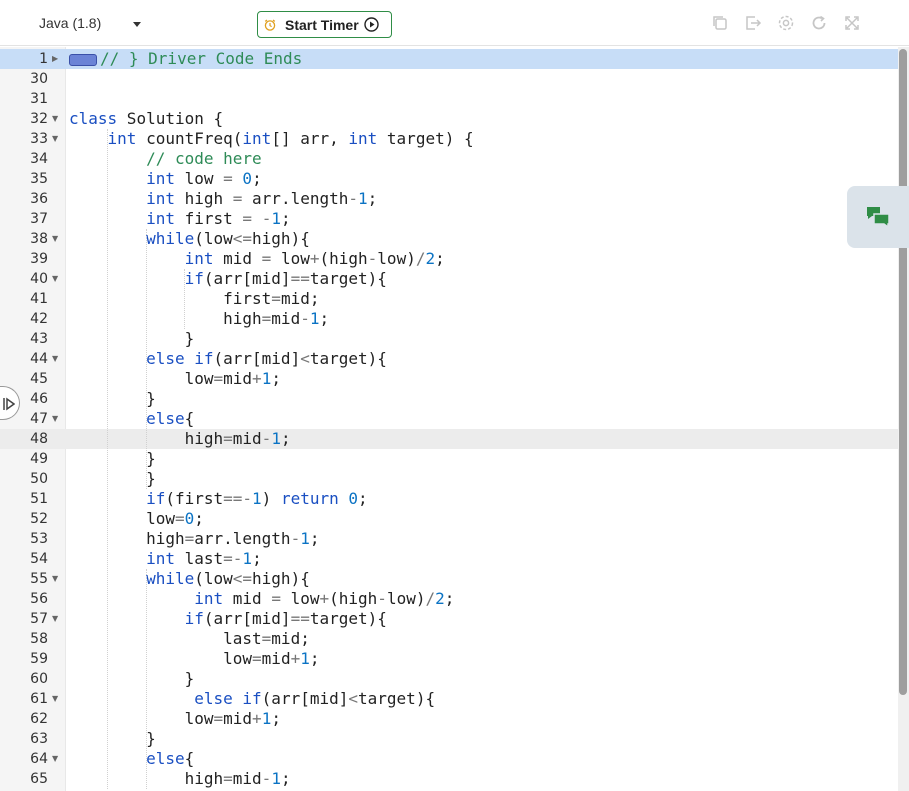  I want to click on code-line: 45 low=mid+1;, so click(449, 379).